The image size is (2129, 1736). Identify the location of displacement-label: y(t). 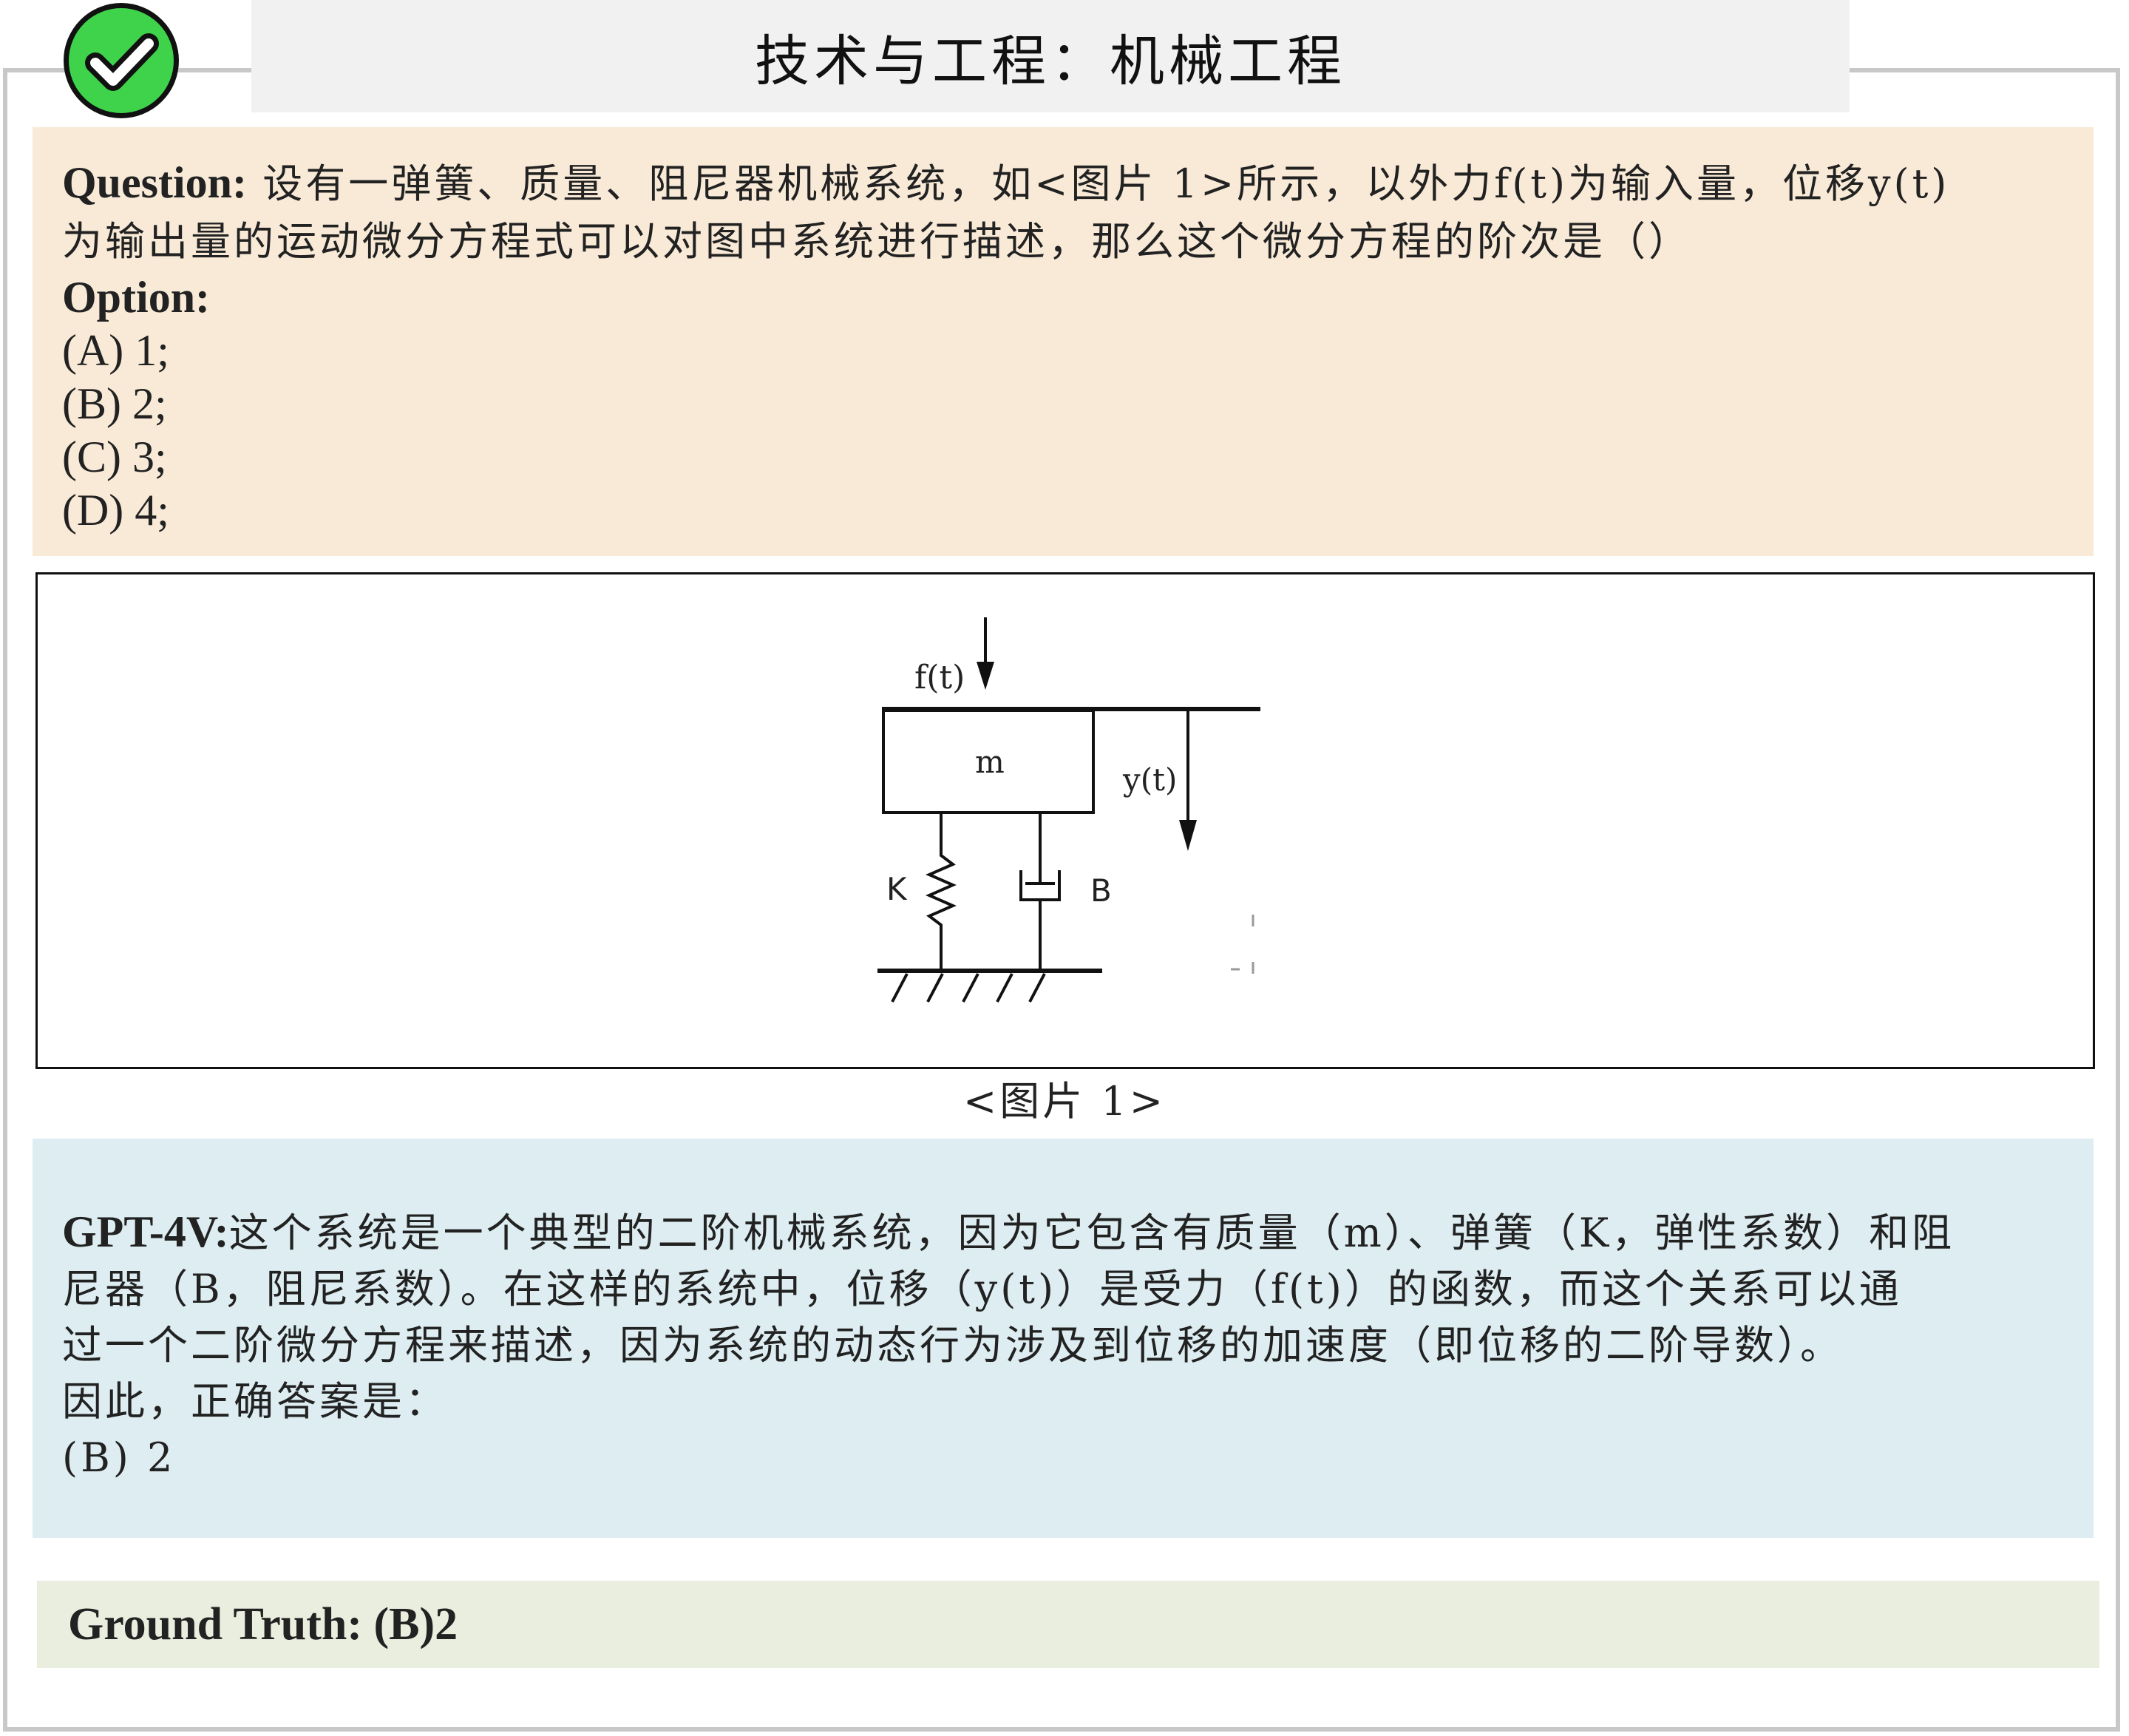
(1149, 780).